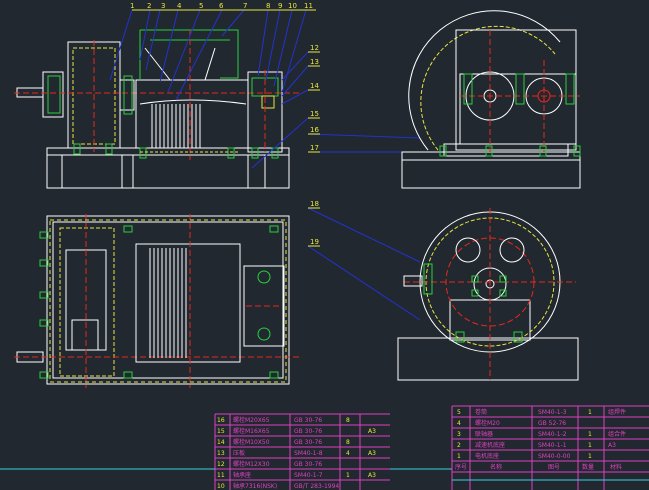 The image size is (649, 490). I want to click on callout-6: 6, so click(221, 6).